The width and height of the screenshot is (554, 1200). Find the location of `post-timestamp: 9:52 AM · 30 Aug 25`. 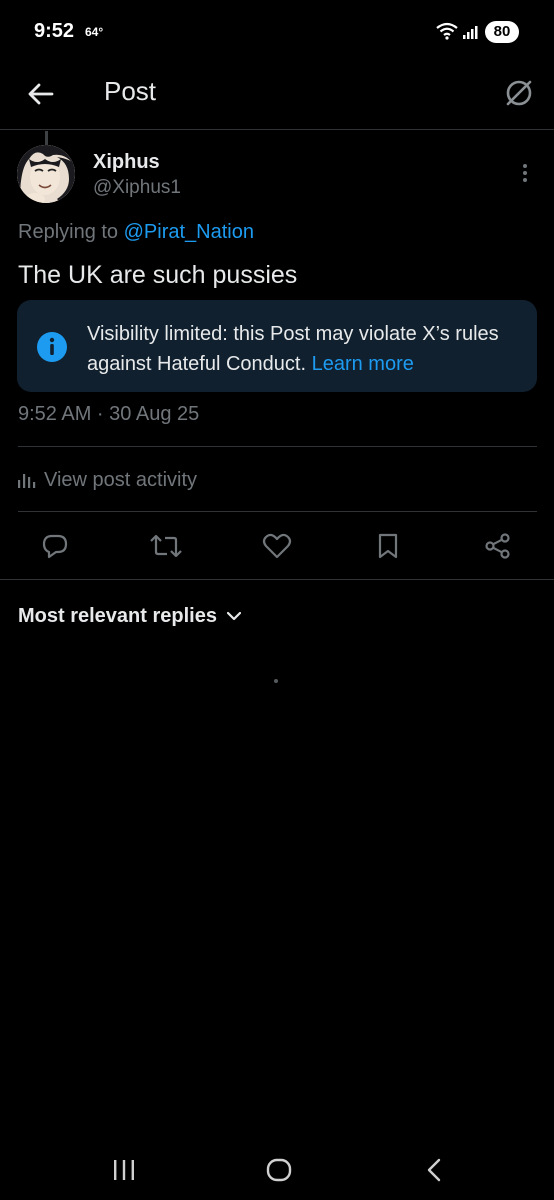

post-timestamp: 9:52 AM · 30 Aug 25 is located at coordinates (109, 414).